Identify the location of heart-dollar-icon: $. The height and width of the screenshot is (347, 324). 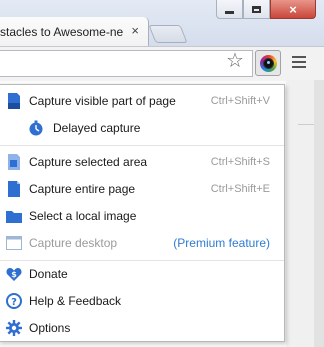
(14, 274).